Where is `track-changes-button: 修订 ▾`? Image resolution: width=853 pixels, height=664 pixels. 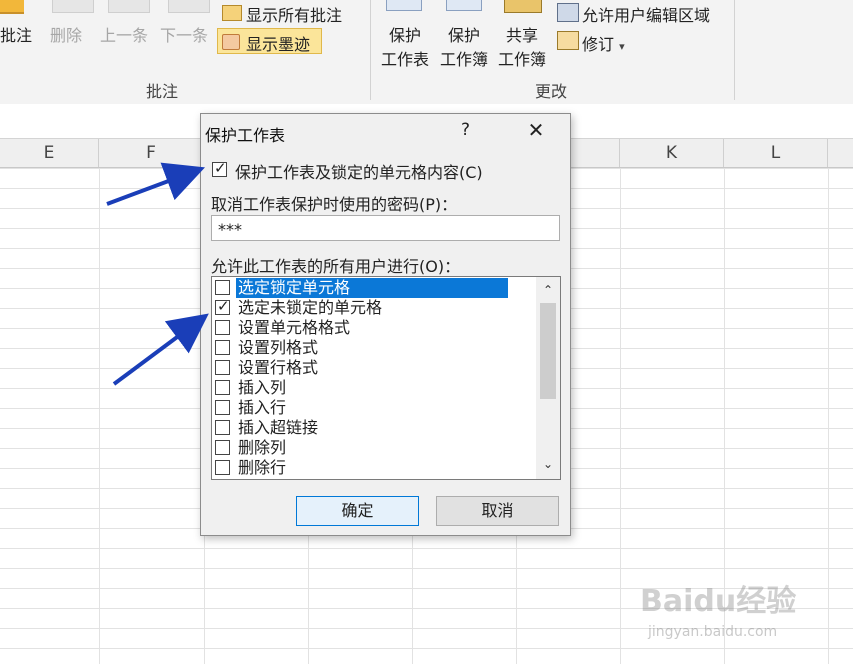
track-changes-button: 修订 ▾ is located at coordinates (603, 43).